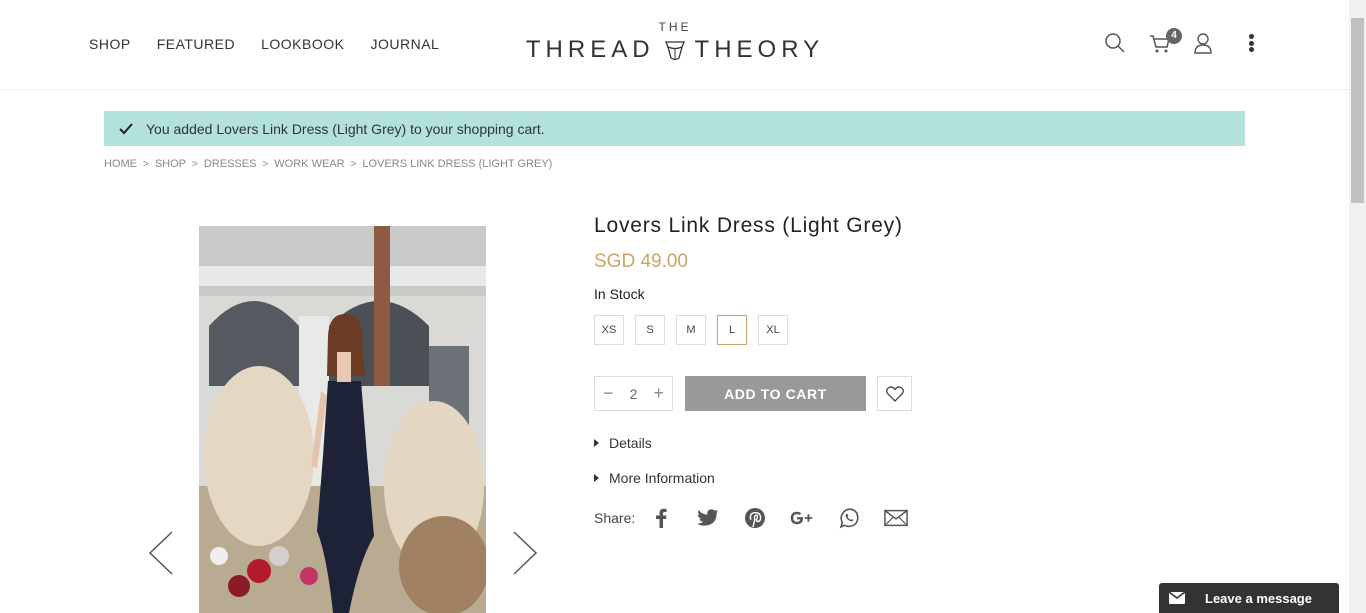  I want to click on stock-status: In Stock, so click(619, 294).